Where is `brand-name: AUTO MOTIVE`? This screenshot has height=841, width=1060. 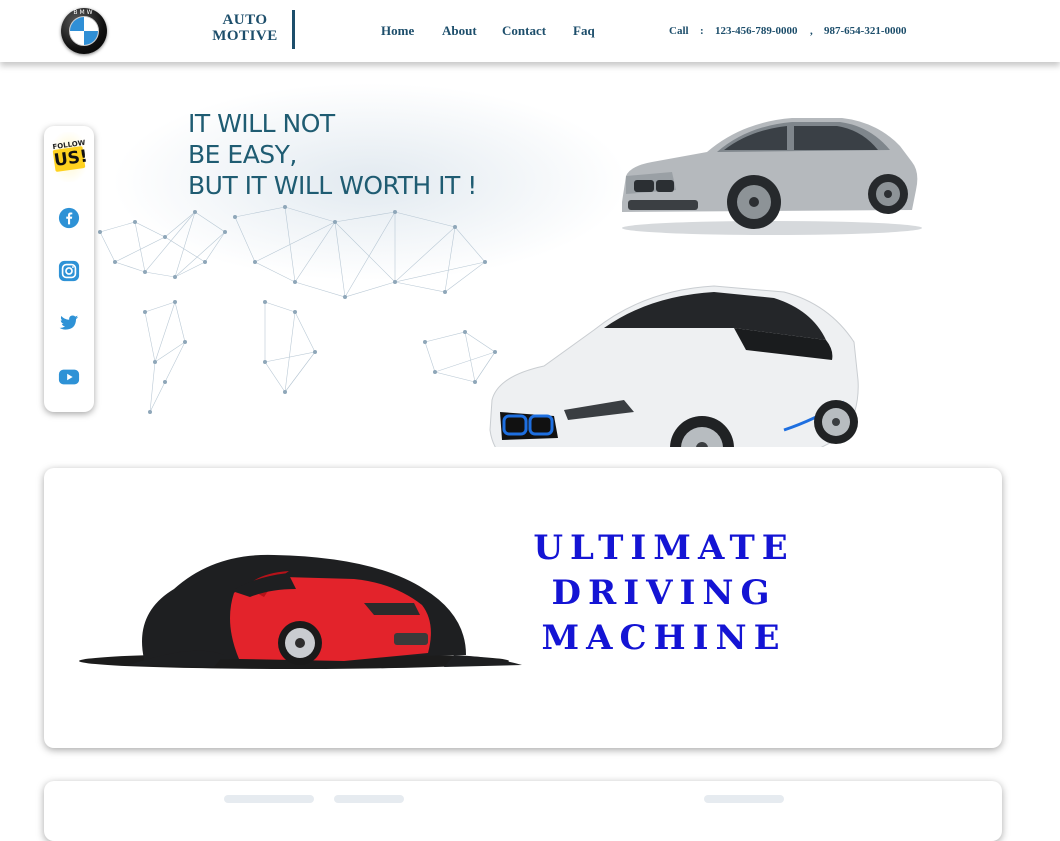 brand-name: AUTO MOTIVE is located at coordinates (245, 28).